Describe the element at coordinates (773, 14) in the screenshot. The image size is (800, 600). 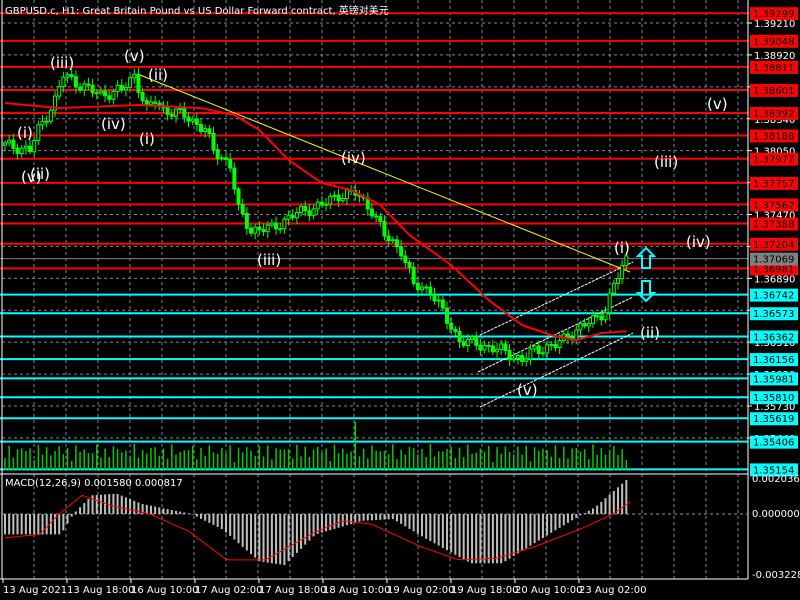
I see `resistance-label: 1.39299` at that location.